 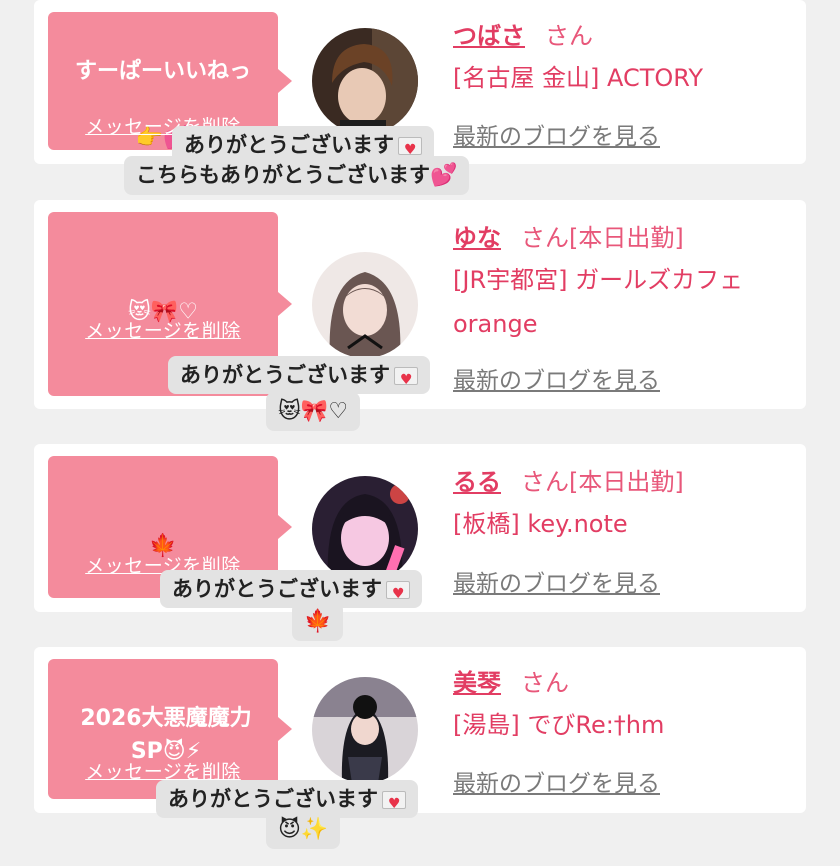 I want to click on reply-emoji: 😻🎀♡, so click(x=313, y=411).